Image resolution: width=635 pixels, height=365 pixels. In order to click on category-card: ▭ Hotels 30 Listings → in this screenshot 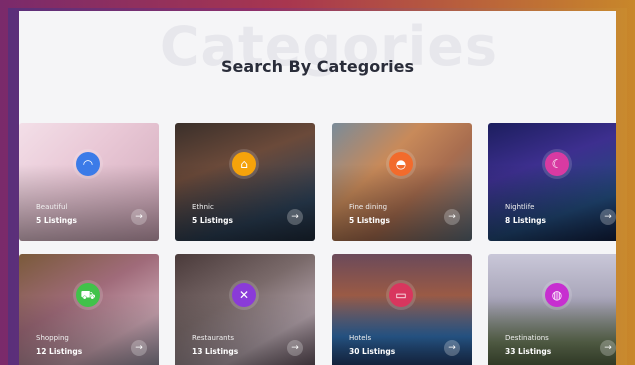, I will do `click(402, 309)`.